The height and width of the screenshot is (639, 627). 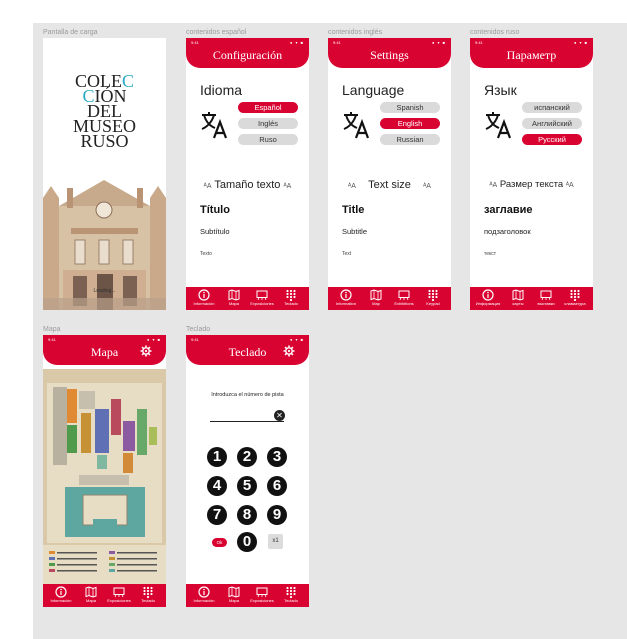 I want to click on language-option-spanish: испанский, so click(x=552, y=107).